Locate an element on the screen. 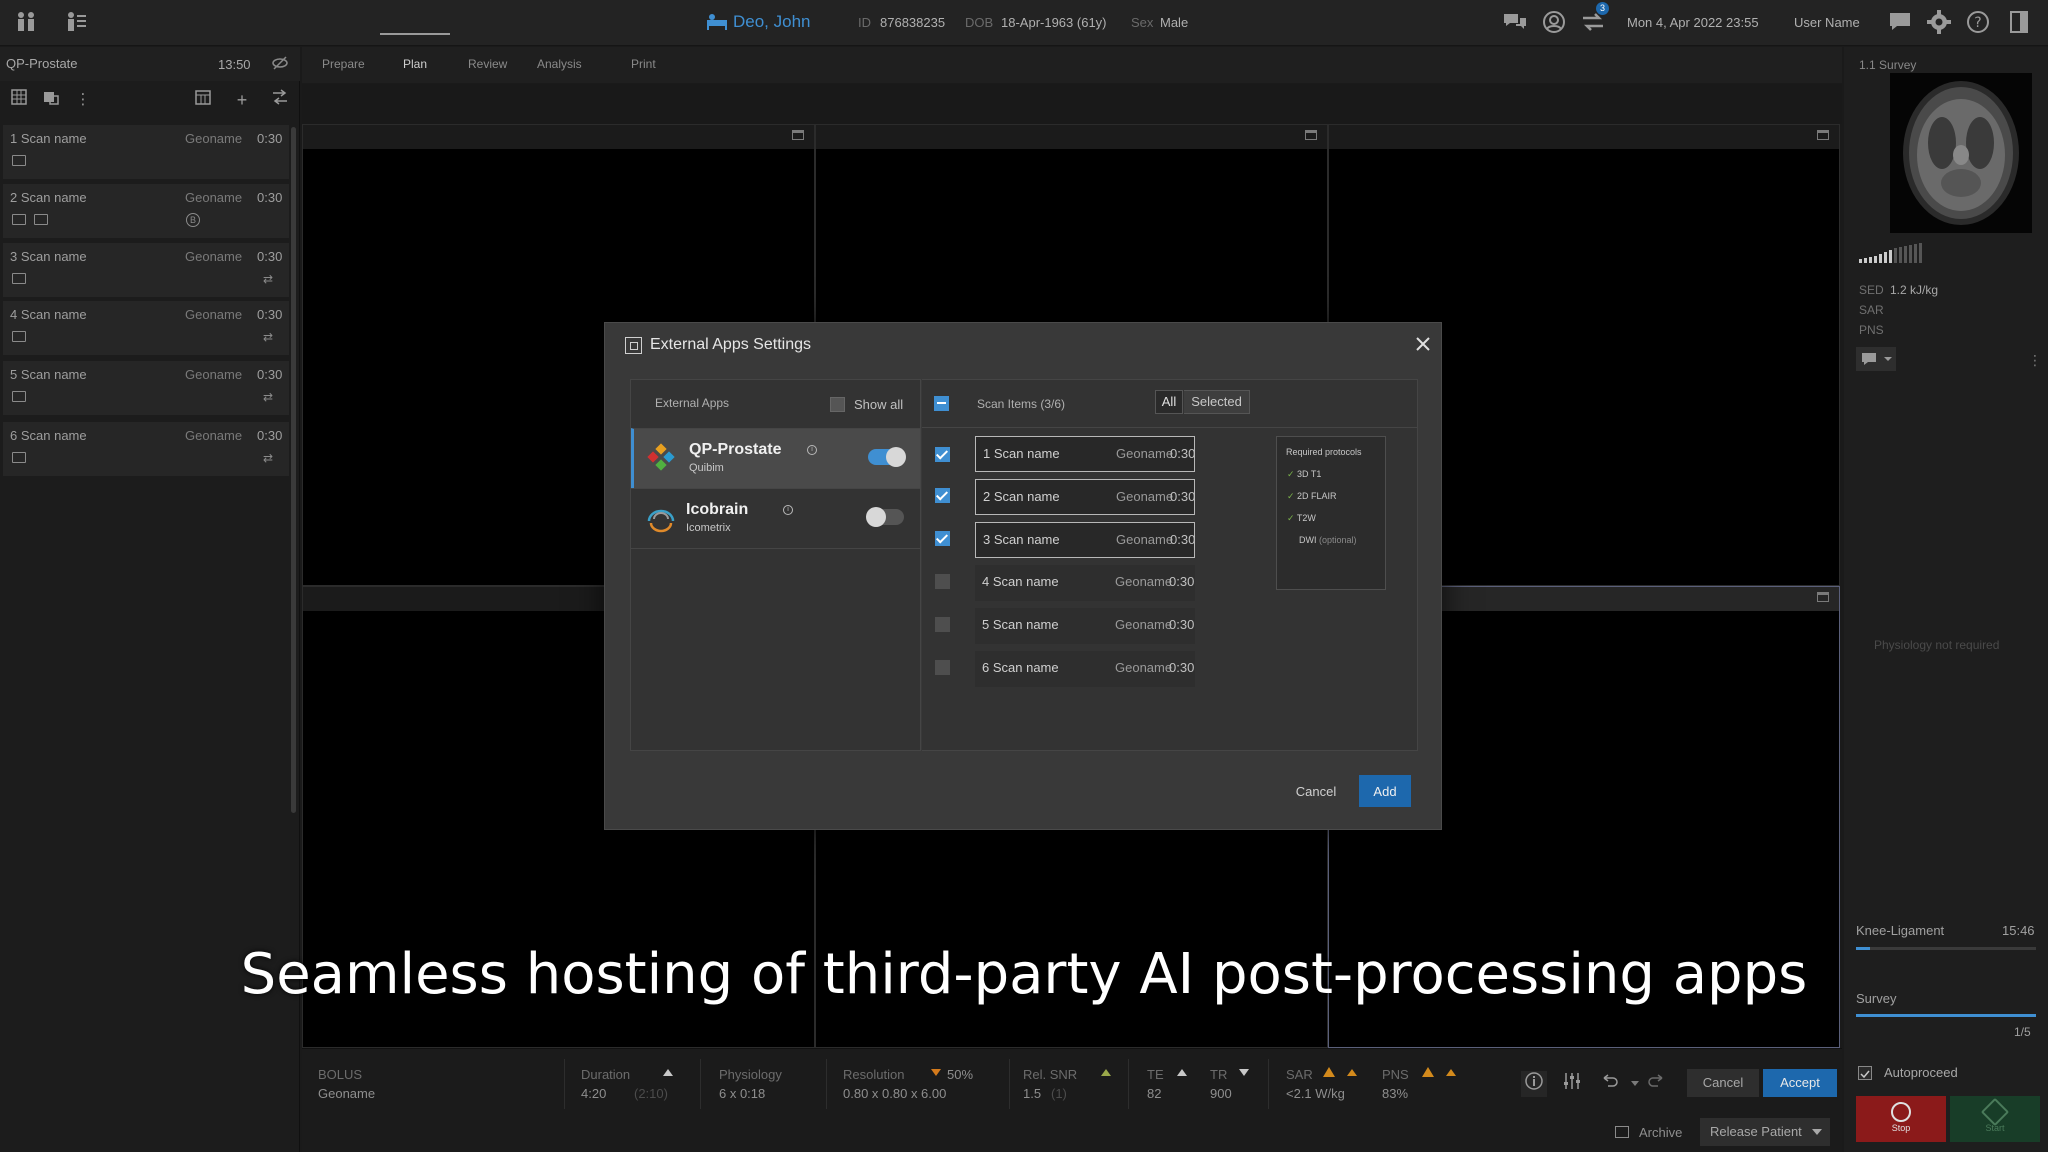 This screenshot has width=2048, height=1152. te-up-icon is located at coordinates (1182, 1072).